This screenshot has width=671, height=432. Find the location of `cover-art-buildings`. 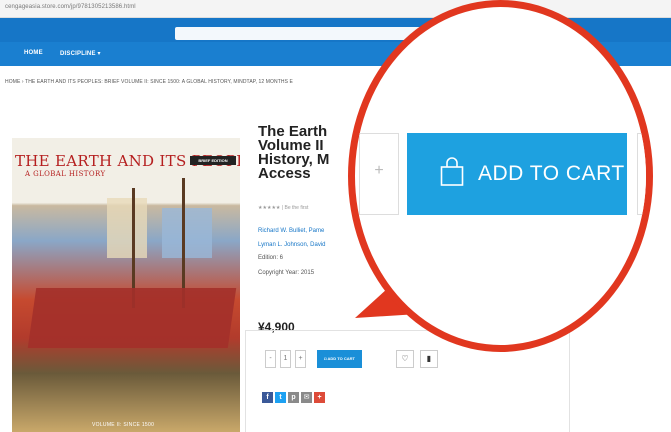

cover-art-buildings is located at coordinates (187, 233).